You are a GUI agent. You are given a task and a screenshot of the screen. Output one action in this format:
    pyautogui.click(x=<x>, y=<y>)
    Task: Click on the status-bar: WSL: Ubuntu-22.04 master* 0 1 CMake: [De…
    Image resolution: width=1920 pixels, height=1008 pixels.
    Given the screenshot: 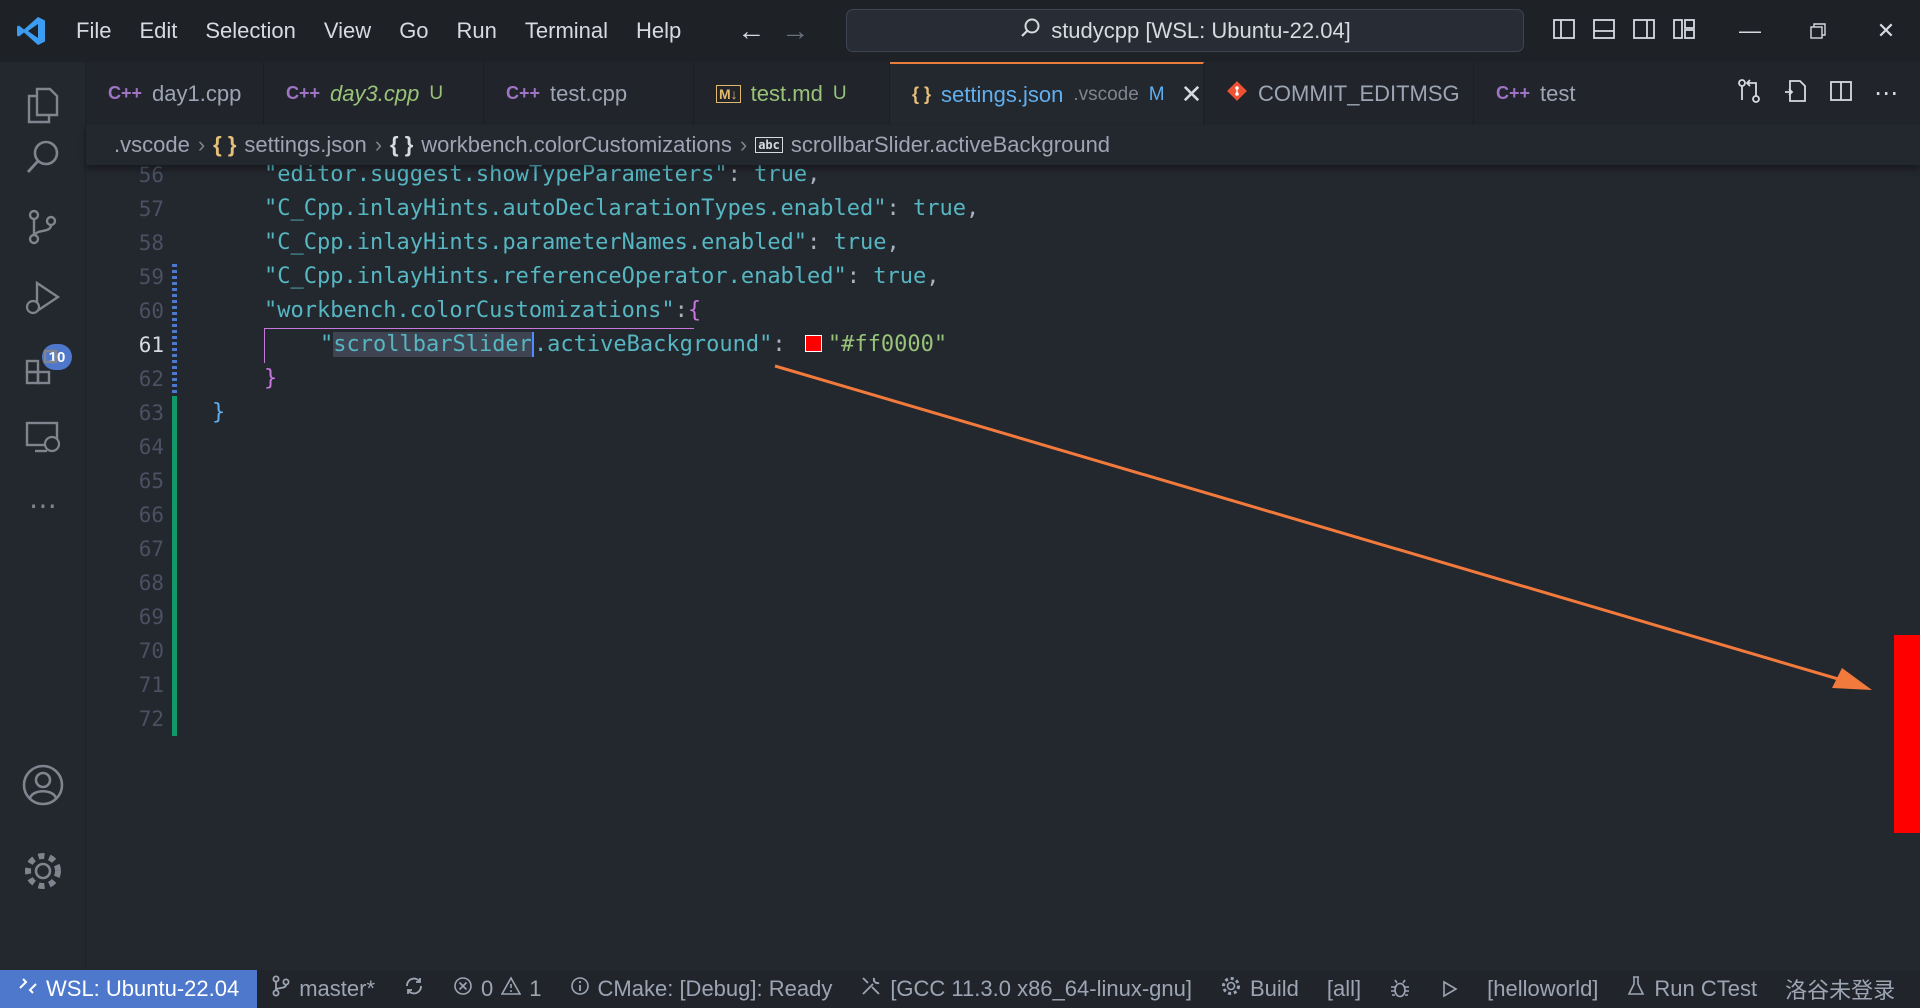 What is the action you would take?
    pyautogui.click(x=960, y=989)
    